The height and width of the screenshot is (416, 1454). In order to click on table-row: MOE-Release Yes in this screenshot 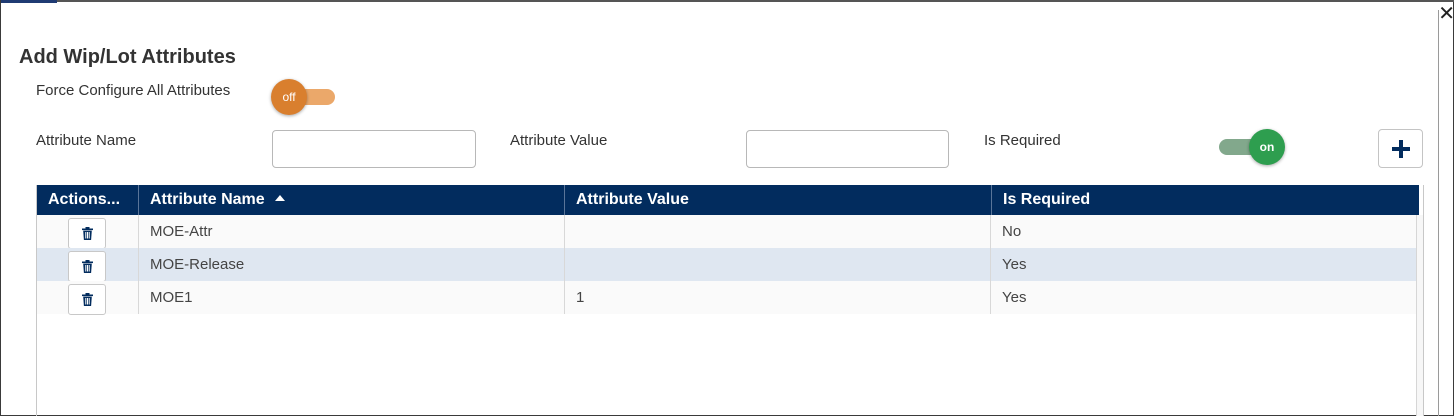, I will do `click(726, 265)`.